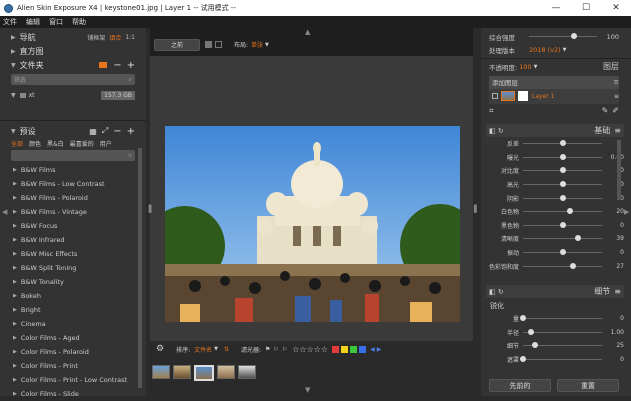  I want to click on preset-item: ▶ B&W Focus, so click(73, 226).